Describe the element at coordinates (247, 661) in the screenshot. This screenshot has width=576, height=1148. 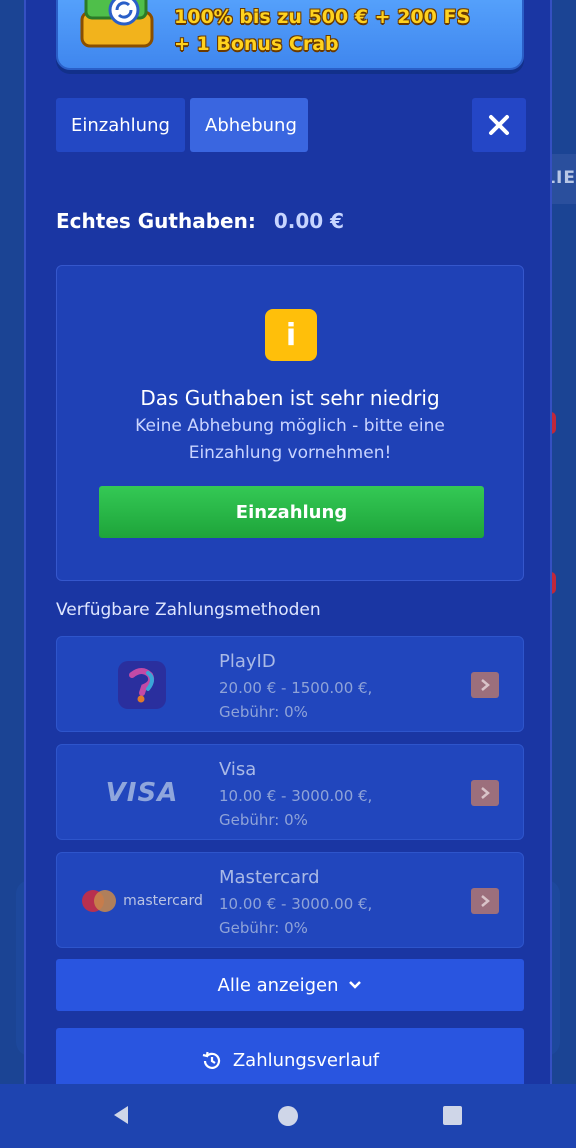
I see `method-name: PlayID` at that location.